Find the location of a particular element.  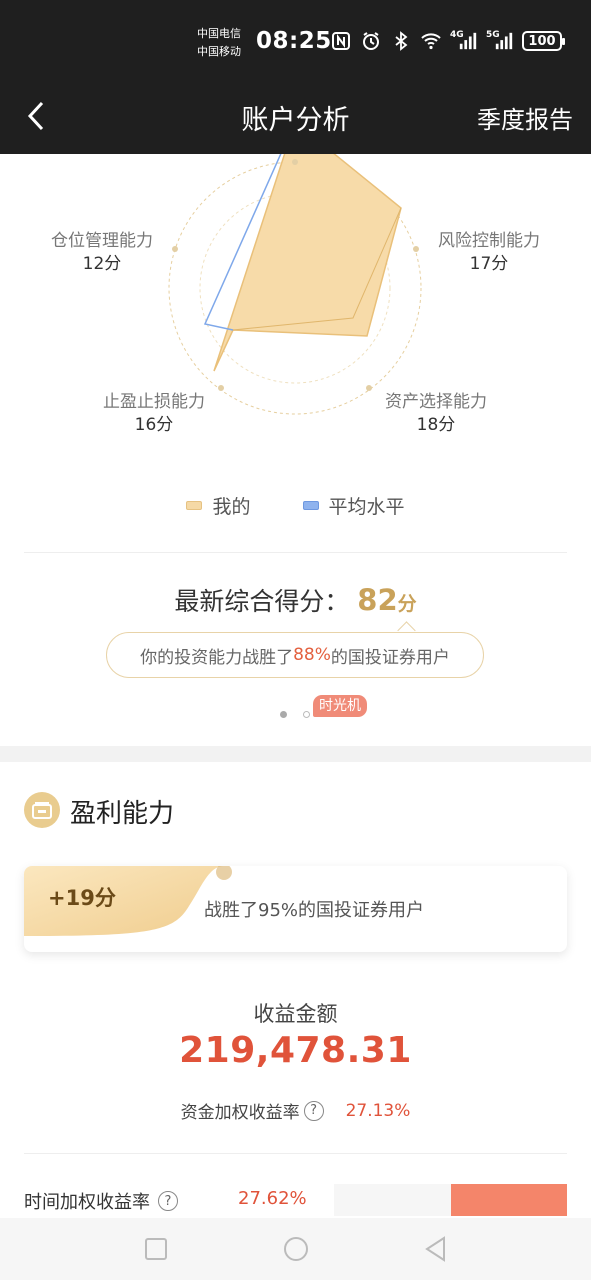

radar-vertex-bottom-left is located at coordinates (221, 388).